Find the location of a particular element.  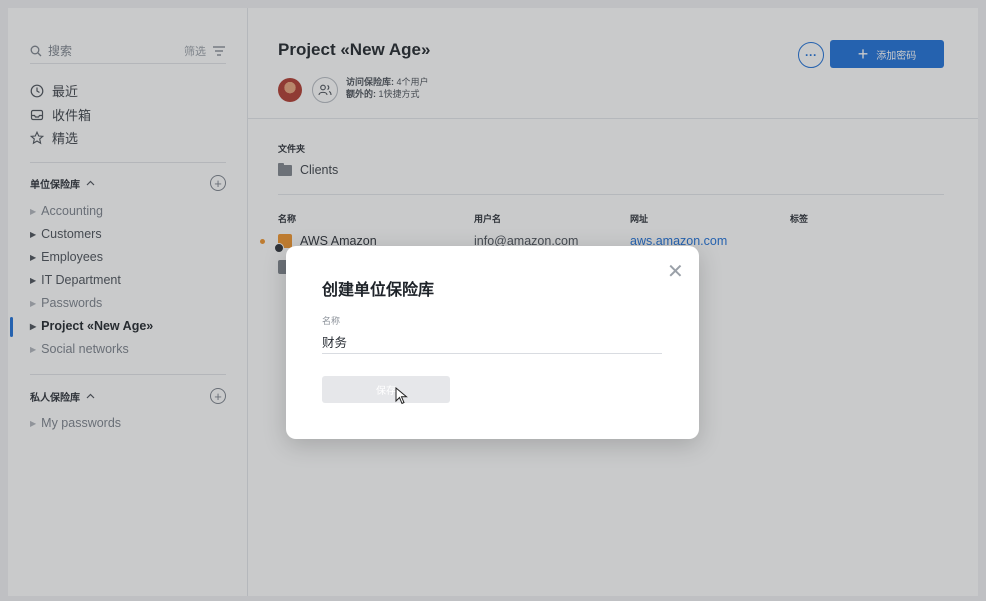

name-field-label: 名称 is located at coordinates (331, 321).